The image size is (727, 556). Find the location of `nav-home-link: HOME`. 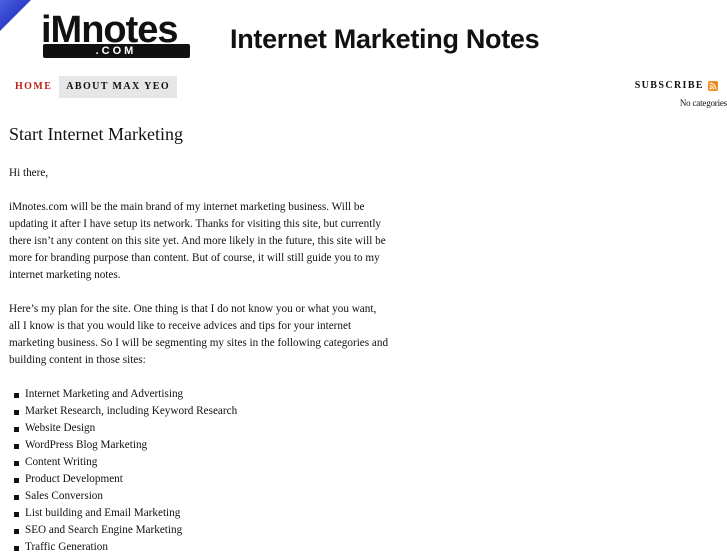

nav-home-link: HOME is located at coordinates (33, 87).